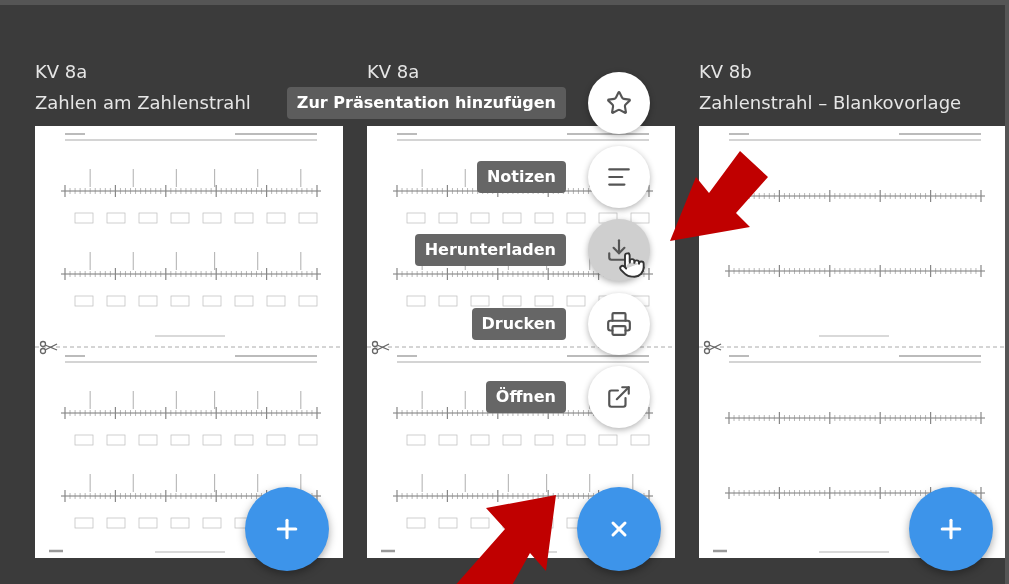  I want to click on action-tooltip: Zur Präsentation hinzufügen, so click(426, 103).